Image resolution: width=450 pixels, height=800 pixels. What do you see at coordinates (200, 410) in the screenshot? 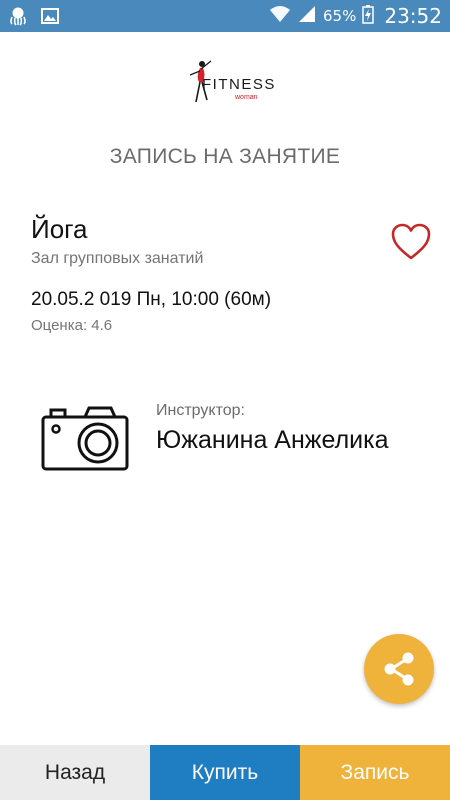
I see `instructor-label: Инструктор:` at bounding box center [200, 410].